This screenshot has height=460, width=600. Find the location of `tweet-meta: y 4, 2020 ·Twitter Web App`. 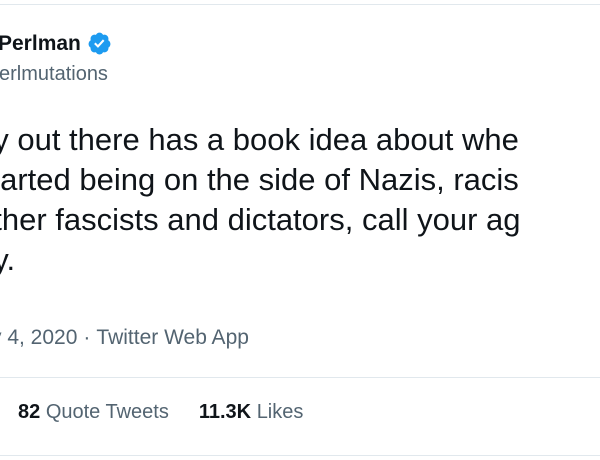

tweet-meta: y 4, 2020 ·Twitter Web App is located at coordinates (124, 338).